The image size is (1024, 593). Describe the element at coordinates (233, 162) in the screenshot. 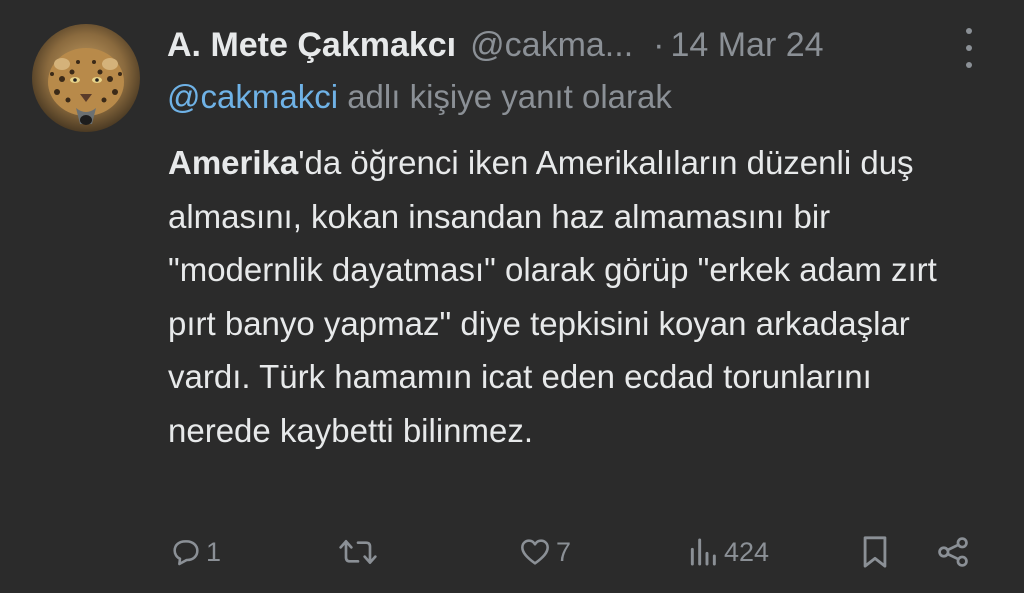

I see `tweet-bold-word: Amerika` at that location.